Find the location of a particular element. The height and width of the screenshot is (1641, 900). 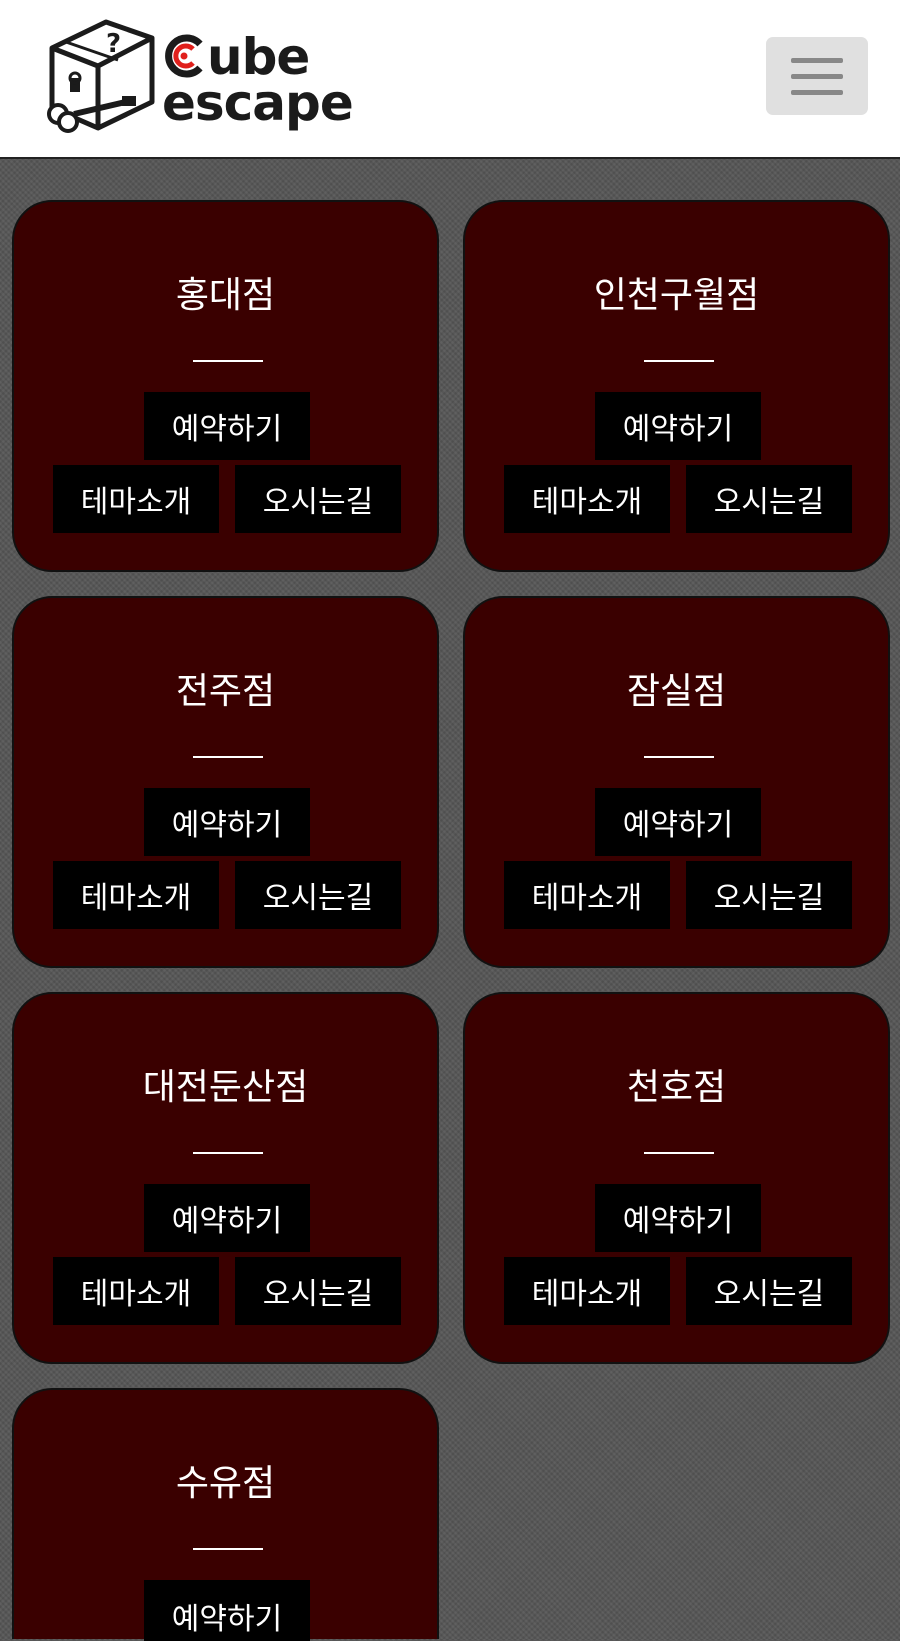

menu-toggle-button is located at coordinates (817, 76).